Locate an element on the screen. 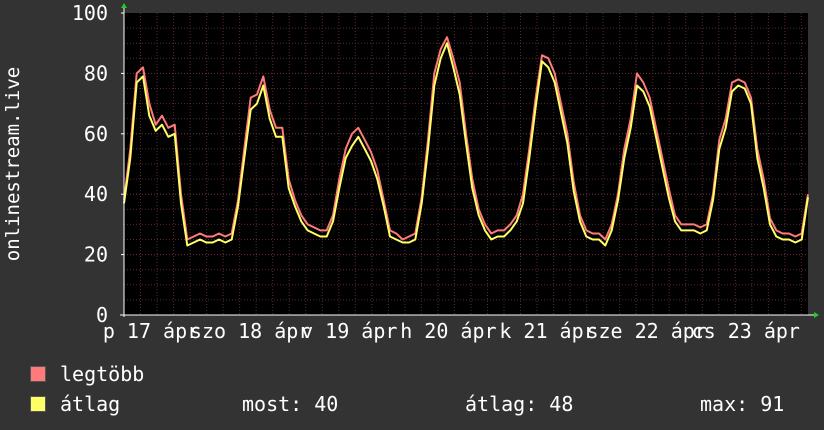 The width and height of the screenshot is (824, 430). legend-swatch-legtobb is located at coordinates (38, 374).